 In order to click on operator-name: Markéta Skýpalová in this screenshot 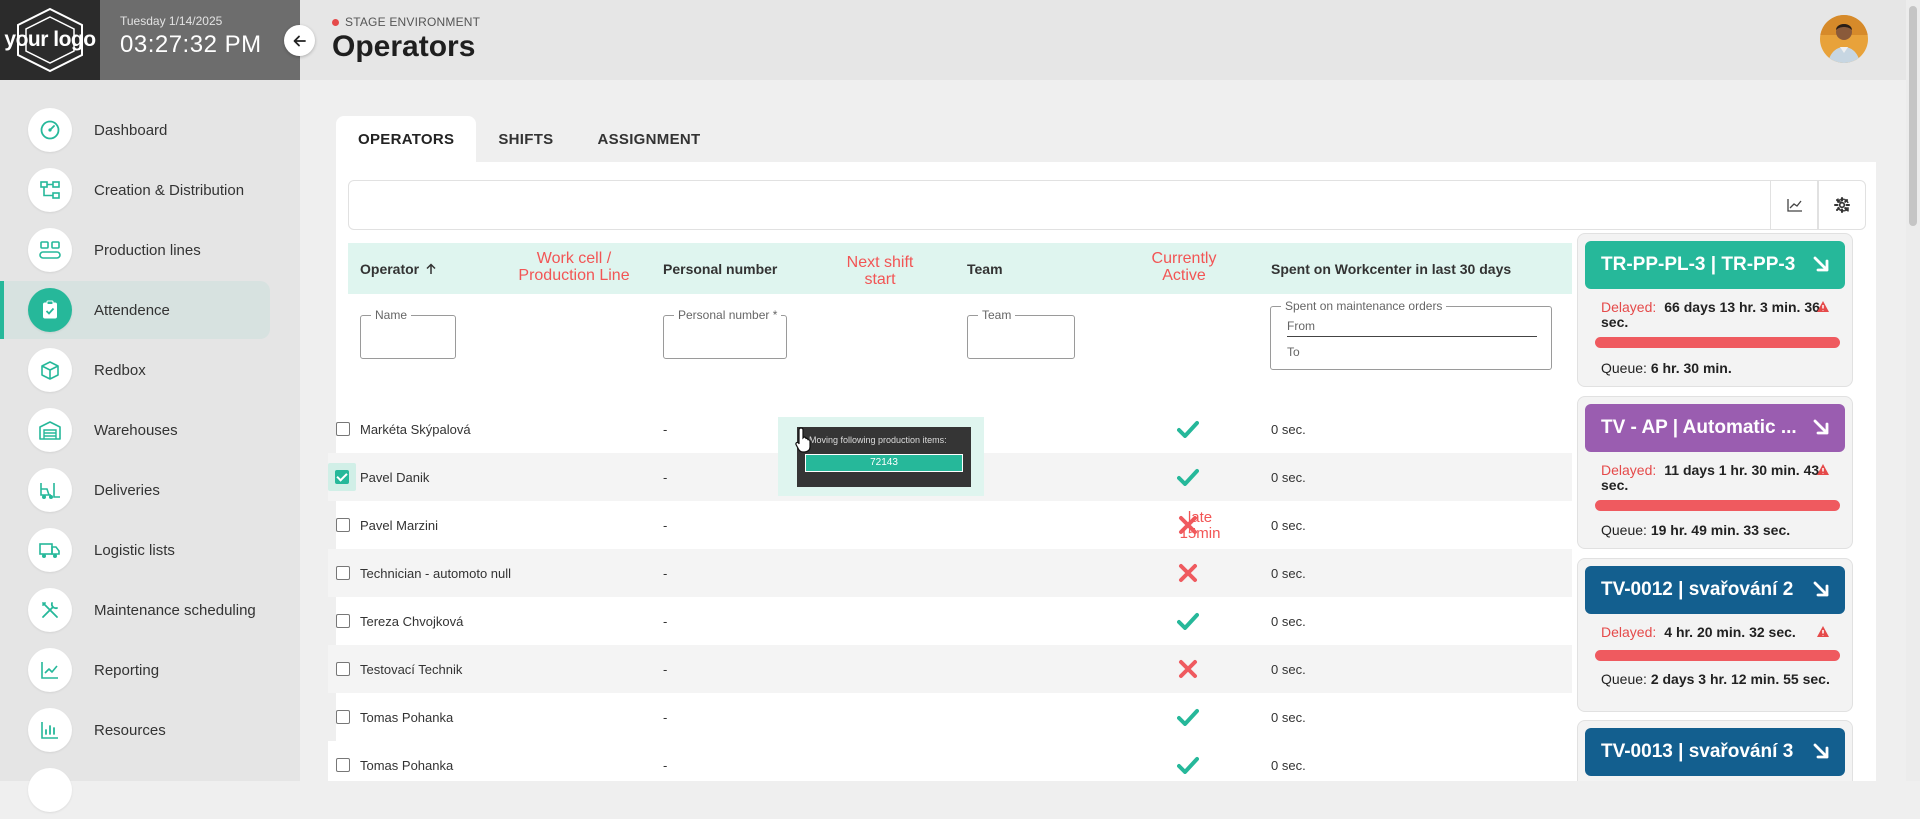, I will do `click(415, 429)`.